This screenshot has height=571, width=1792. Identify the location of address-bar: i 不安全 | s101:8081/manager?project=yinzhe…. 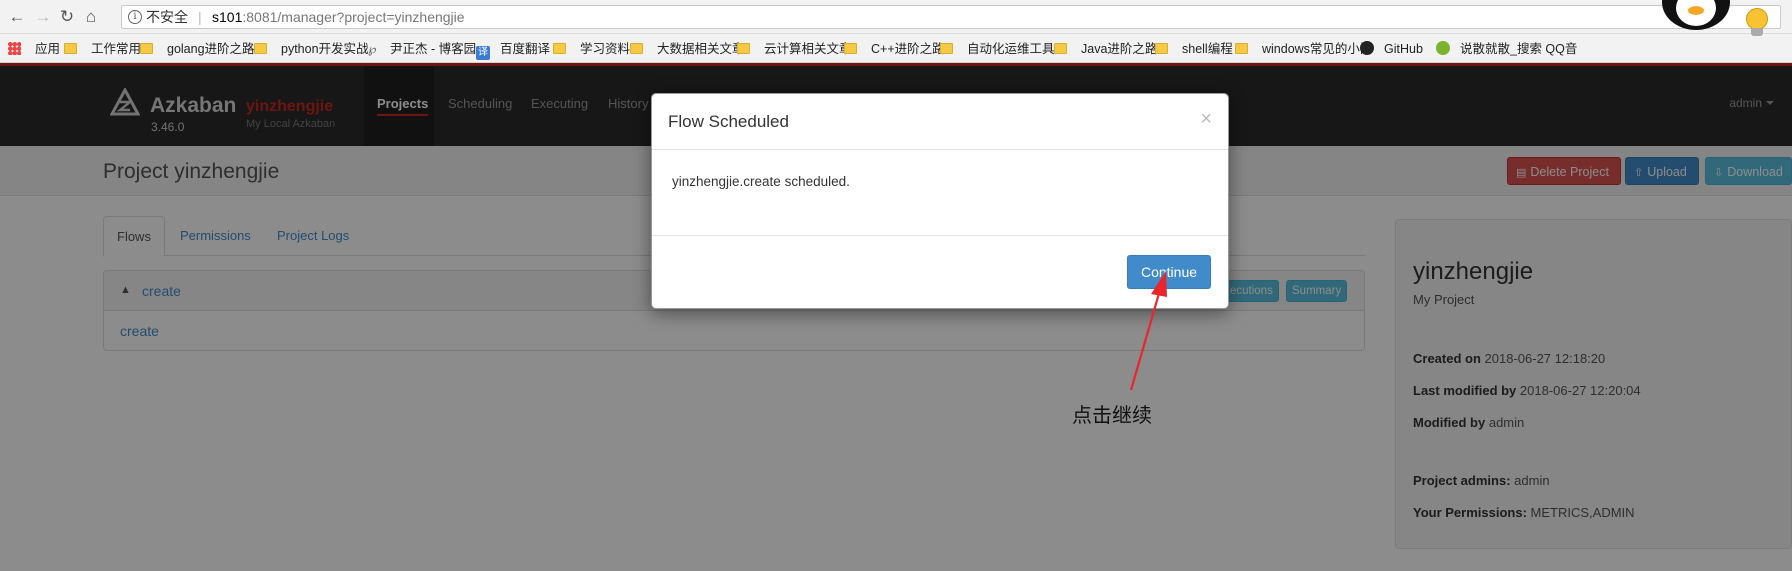
(951, 17).